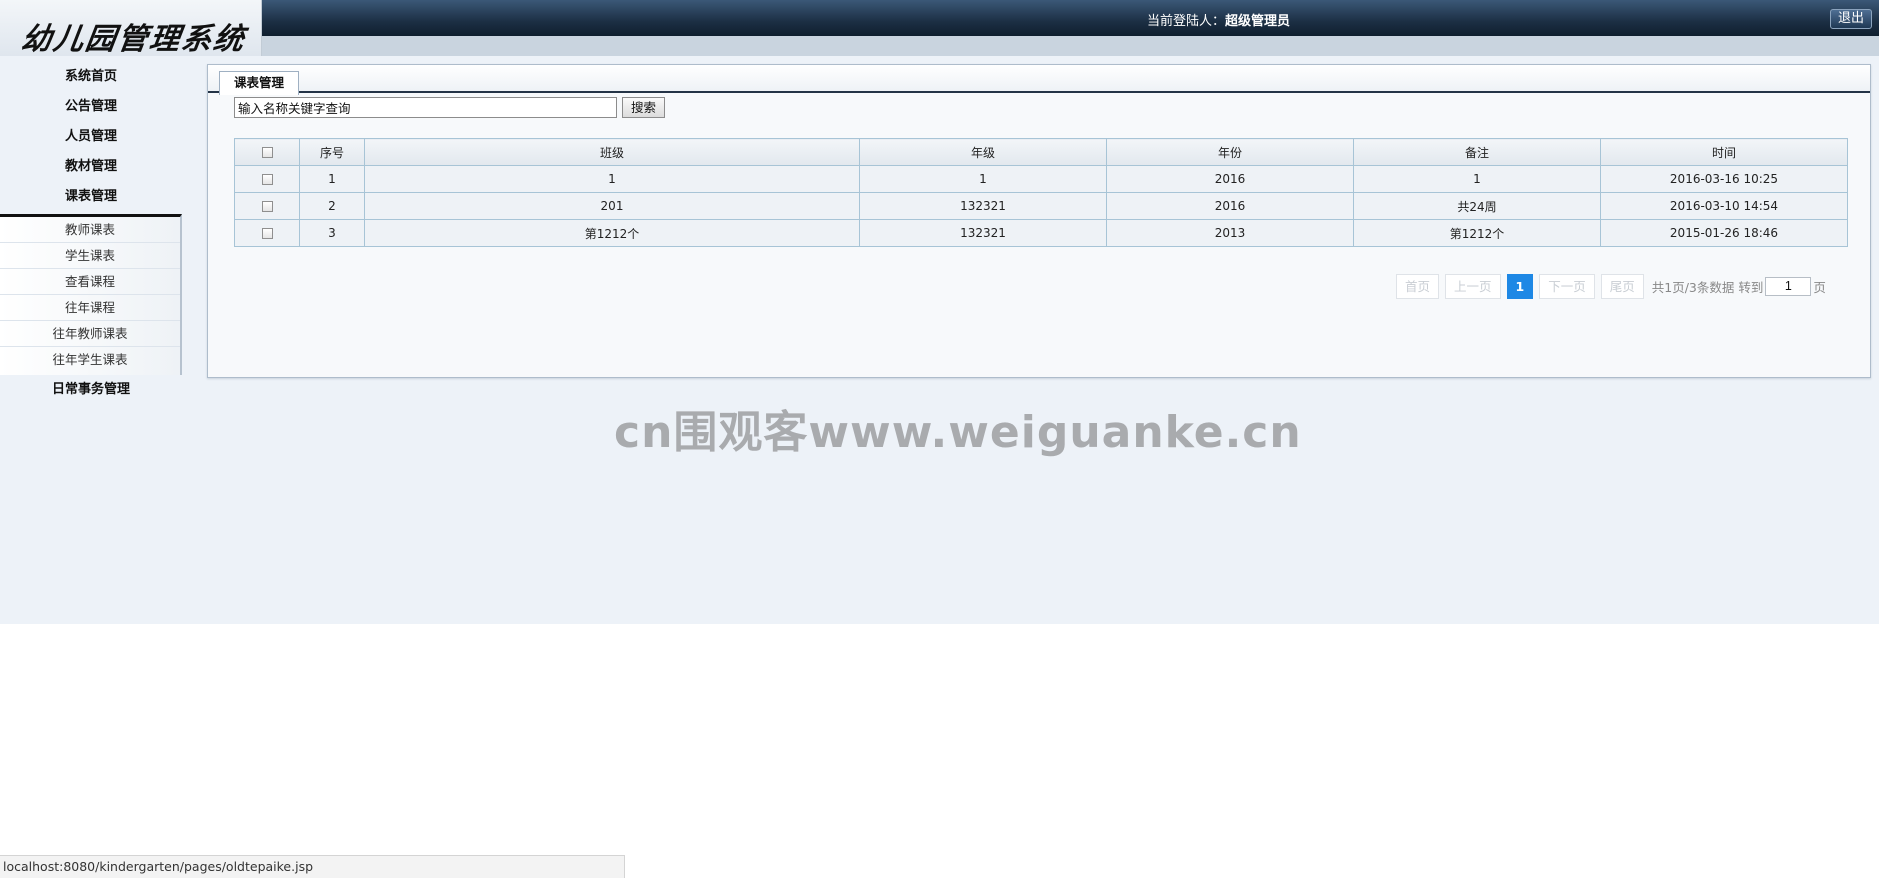 This screenshot has width=1879, height=878. What do you see at coordinates (1473, 286) in the screenshot?
I see `pager-prev-button: 上一页` at bounding box center [1473, 286].